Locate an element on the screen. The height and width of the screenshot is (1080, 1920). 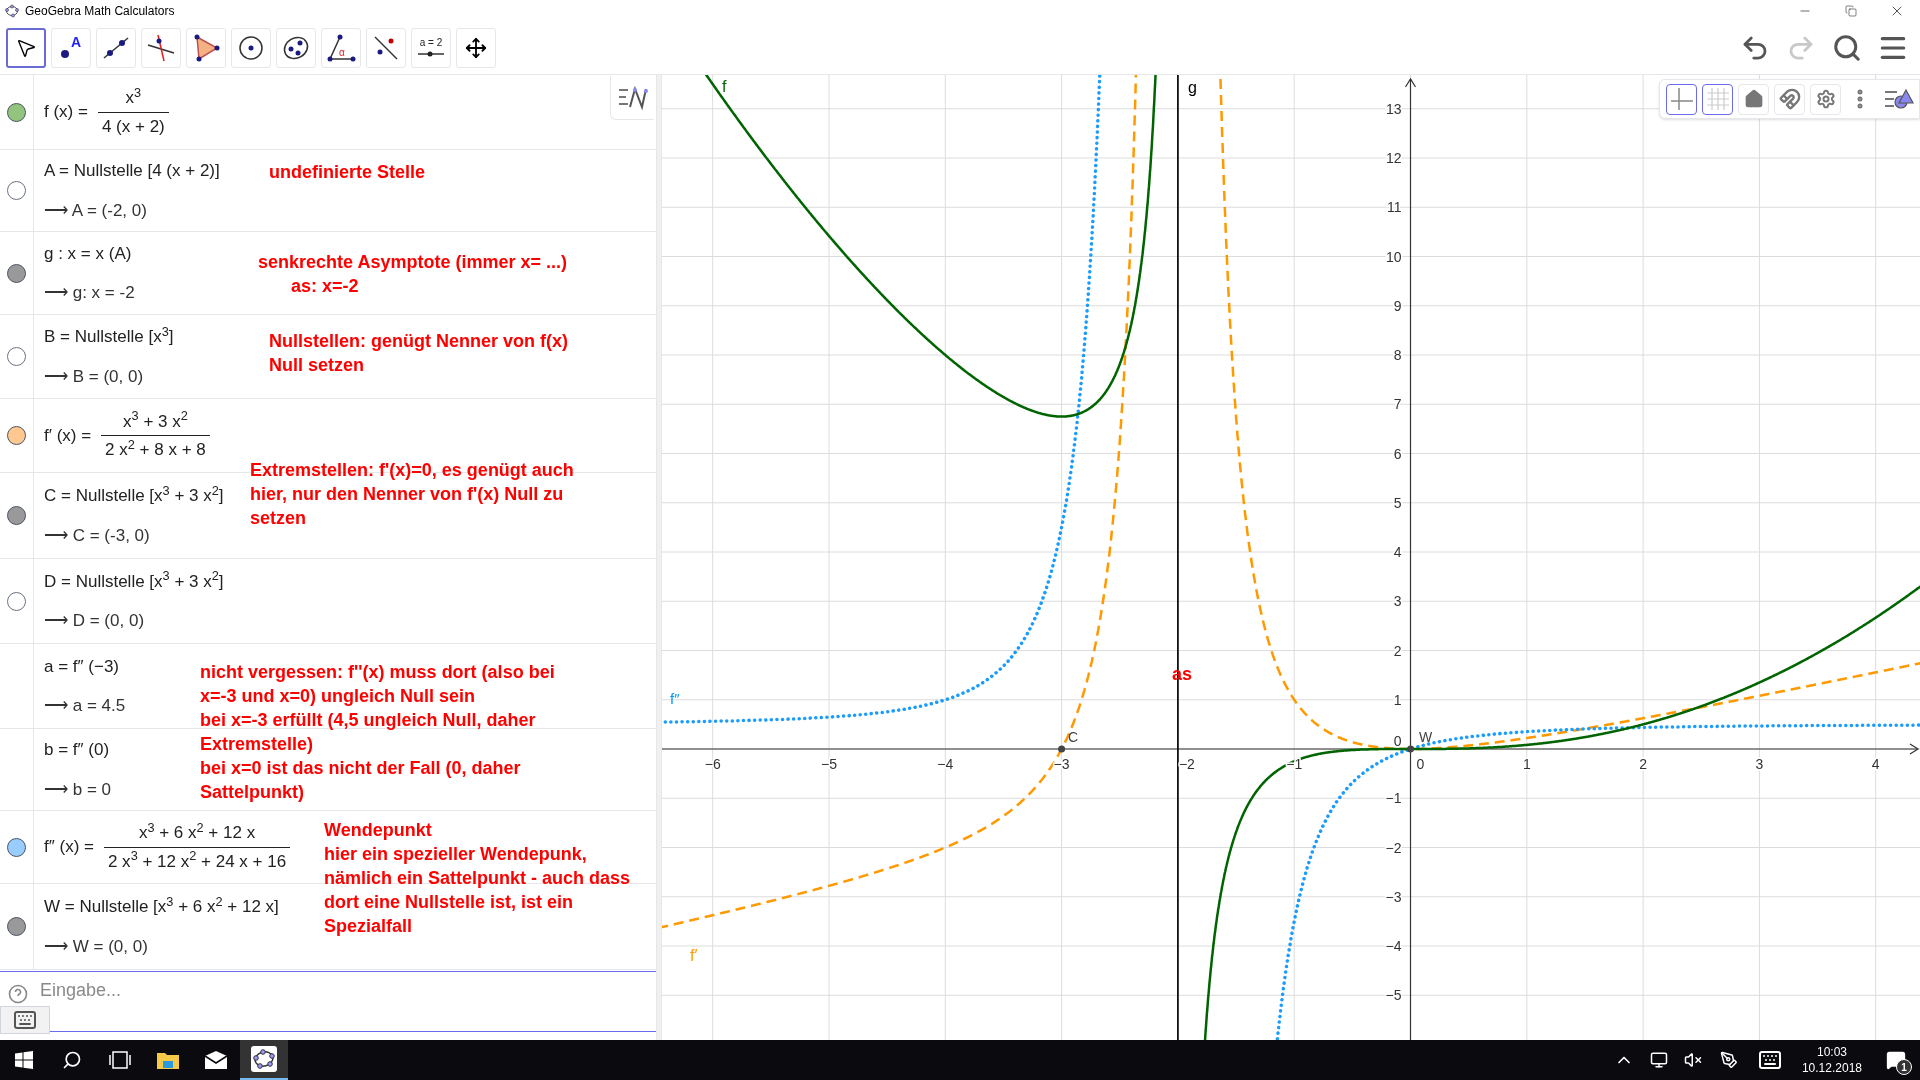
axis-tick-label: −4 is located at coordinates (1393, 946).